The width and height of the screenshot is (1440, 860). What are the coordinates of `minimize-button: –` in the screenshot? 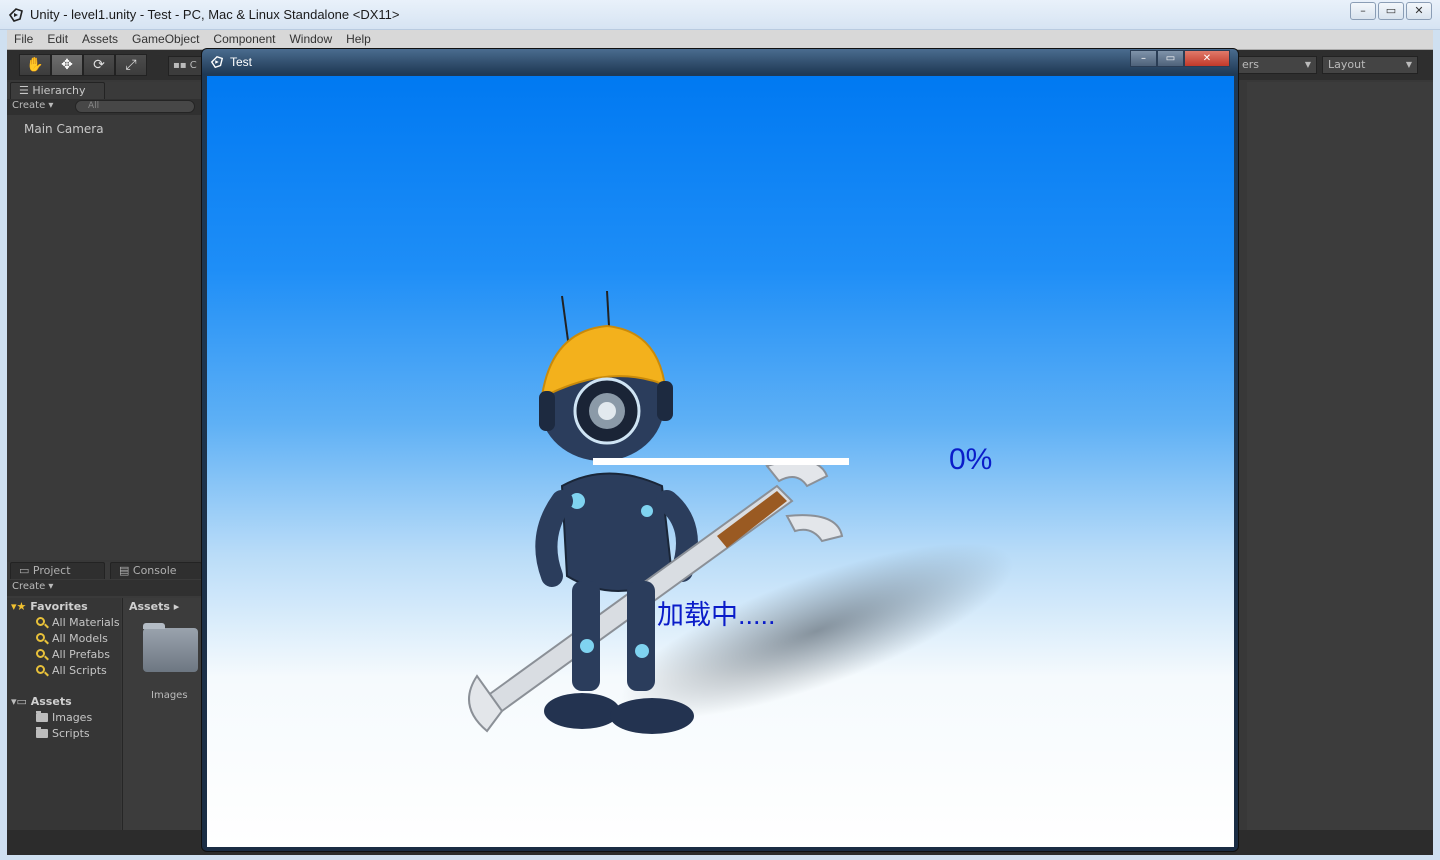 It's located at (1363, 11).